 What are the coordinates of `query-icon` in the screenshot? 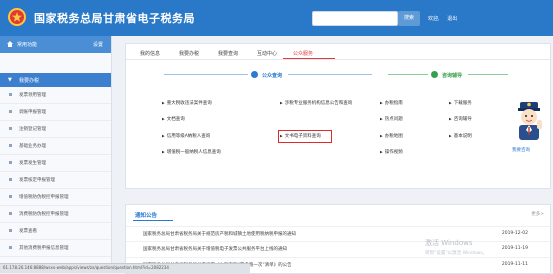 It's located at (254, 74).